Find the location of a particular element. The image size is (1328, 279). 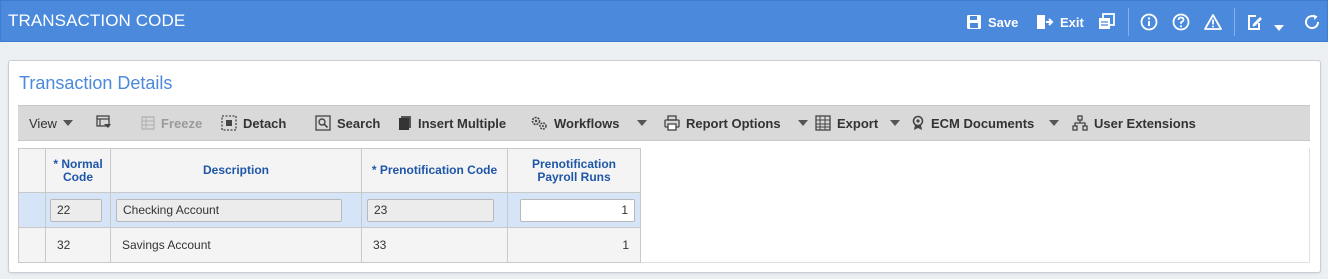

export-label: Export is located at coordinates (858, 123).